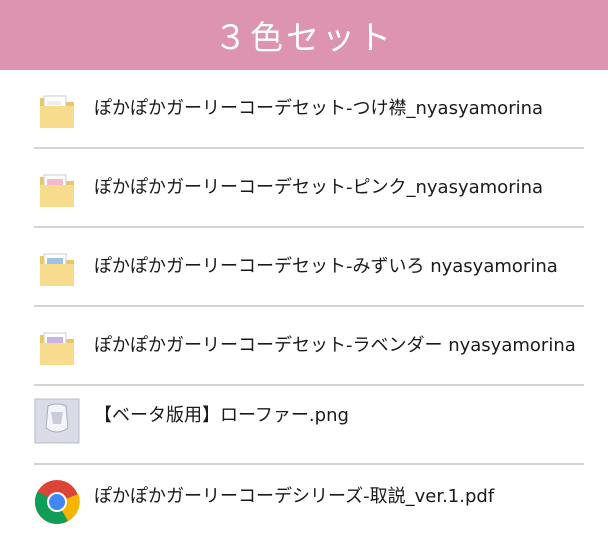 Image resolution: width=608 pixels, height=558 pixels. I want to click on image-thumbnail-icon, so click(57, 421).